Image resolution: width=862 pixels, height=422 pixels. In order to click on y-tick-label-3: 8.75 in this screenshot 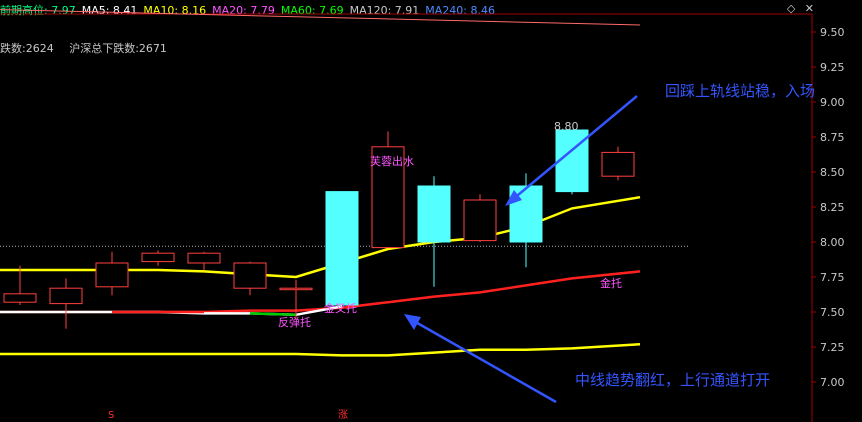, I will do `click(832, 137)`.